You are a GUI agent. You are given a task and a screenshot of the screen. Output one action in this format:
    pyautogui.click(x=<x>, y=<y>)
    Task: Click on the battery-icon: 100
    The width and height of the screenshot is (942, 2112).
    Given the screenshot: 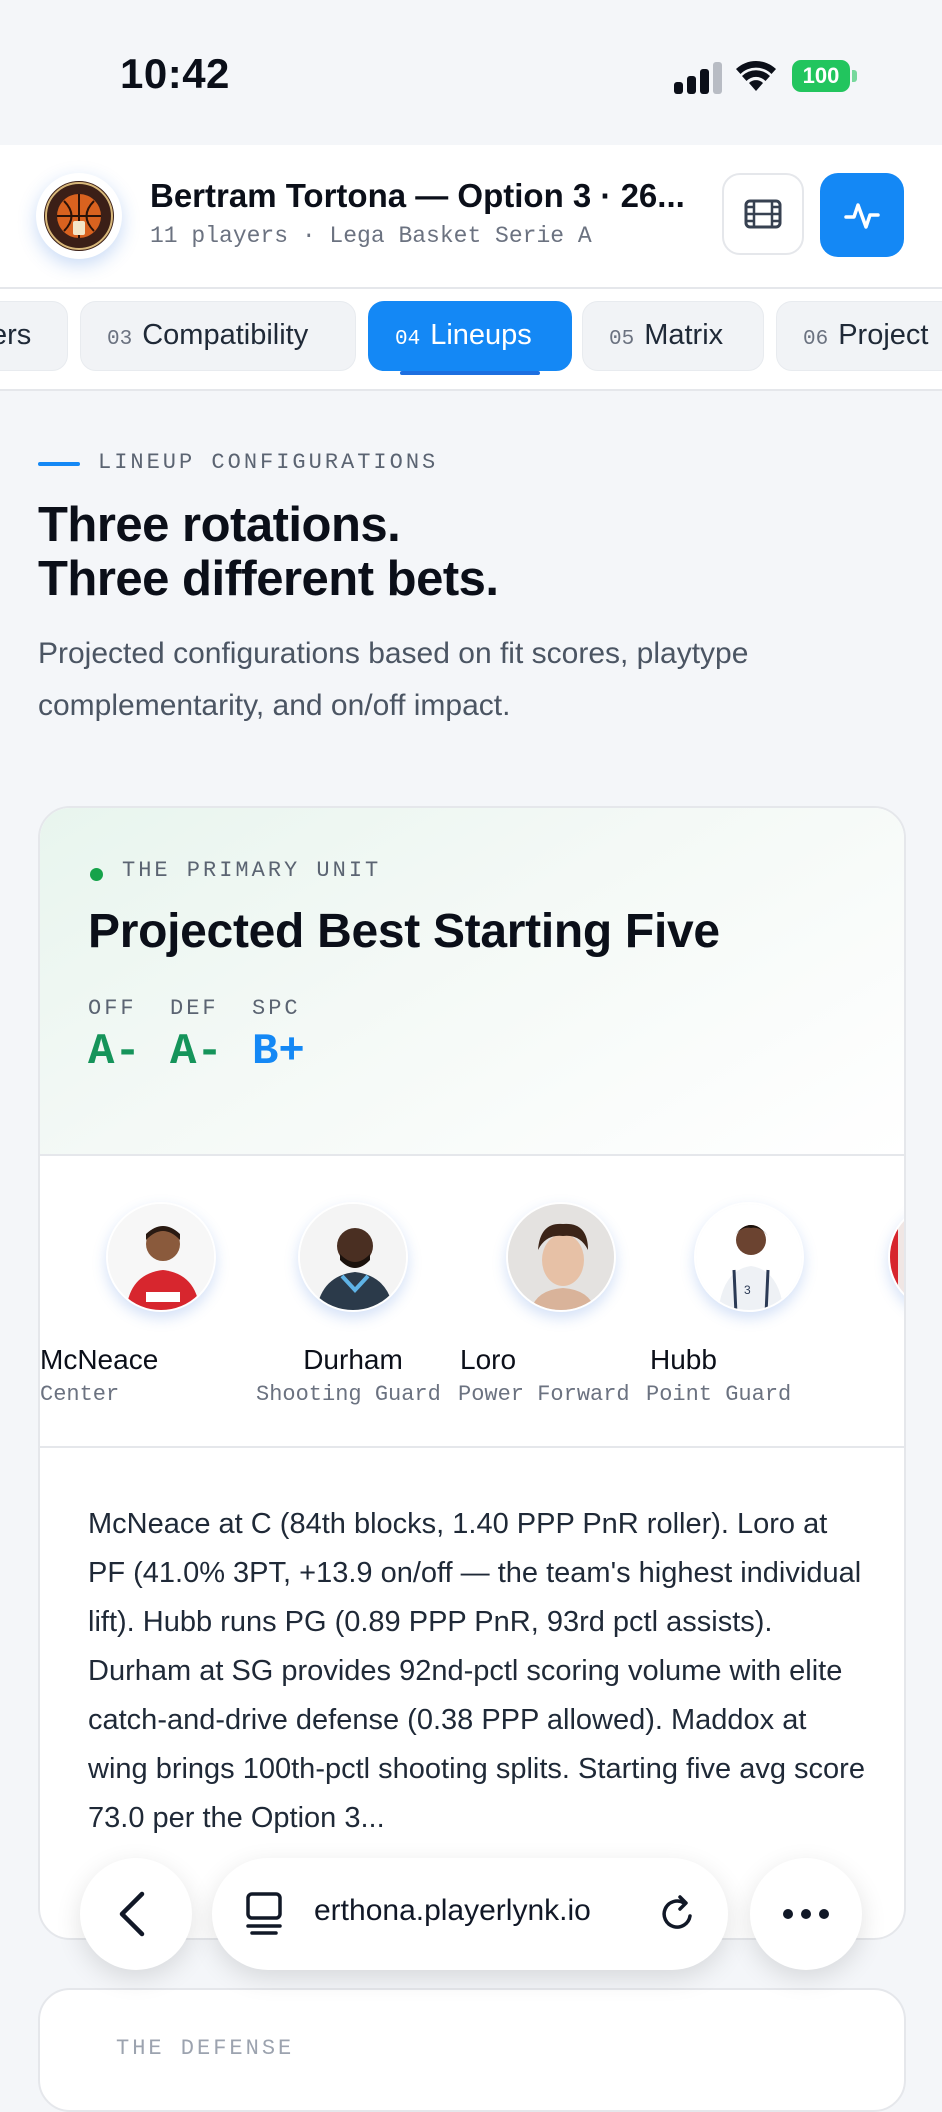 What is the action you would take?
    pyautogui.click(x=825, y=76)
    